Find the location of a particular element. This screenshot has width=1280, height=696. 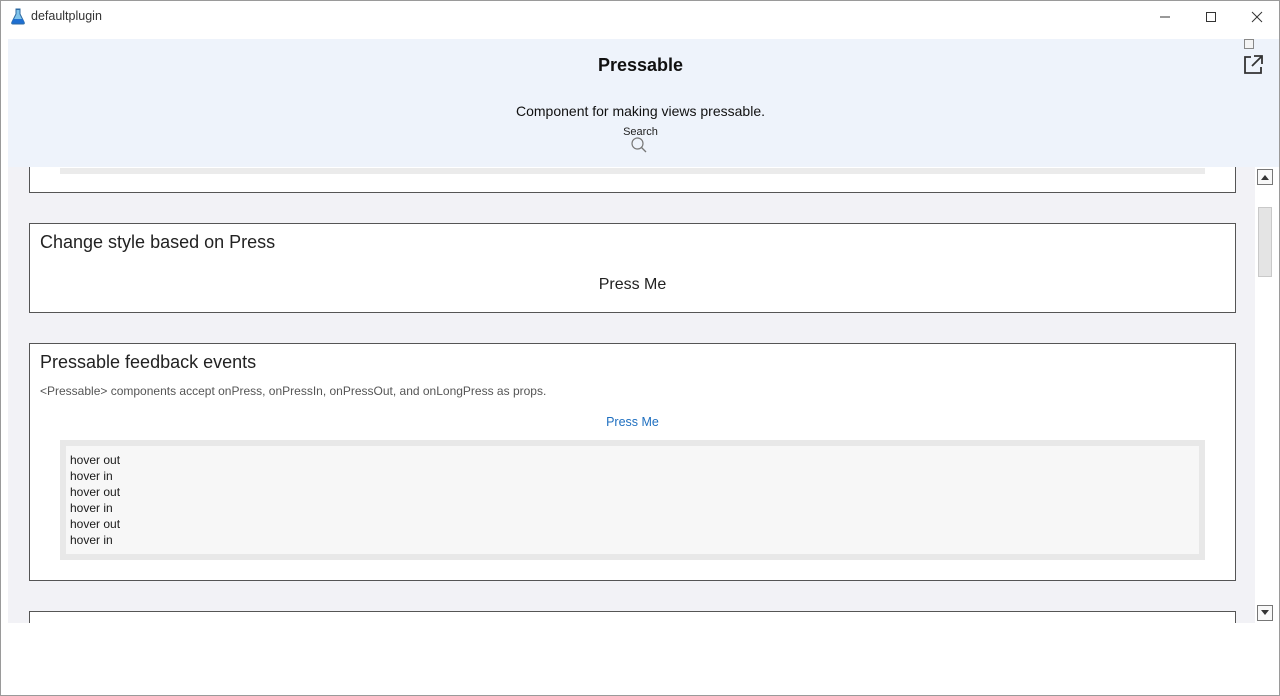

press-me-button: Press Me is located at coordinates (632, 285).